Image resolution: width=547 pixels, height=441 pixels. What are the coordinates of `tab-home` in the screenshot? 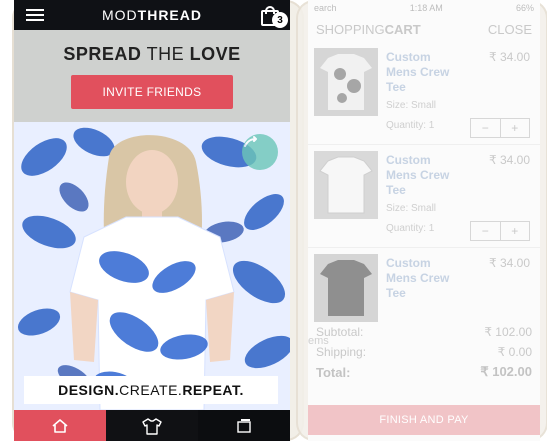 It's located at (60, 425).